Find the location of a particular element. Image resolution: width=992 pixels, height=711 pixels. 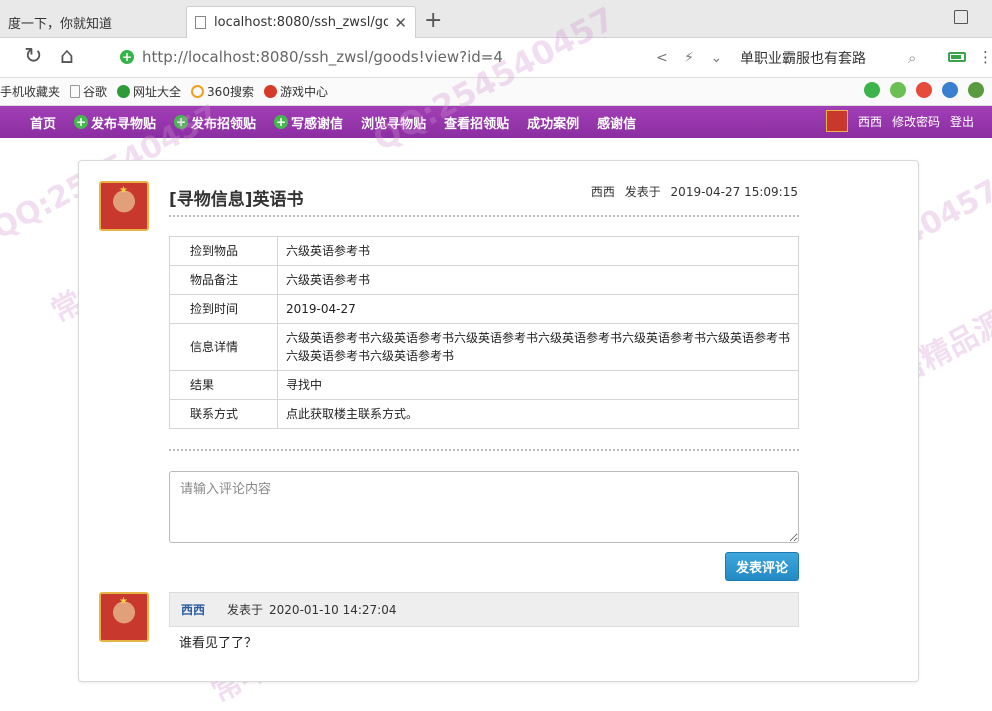

tools-icon is located at coordinates (924, 90).